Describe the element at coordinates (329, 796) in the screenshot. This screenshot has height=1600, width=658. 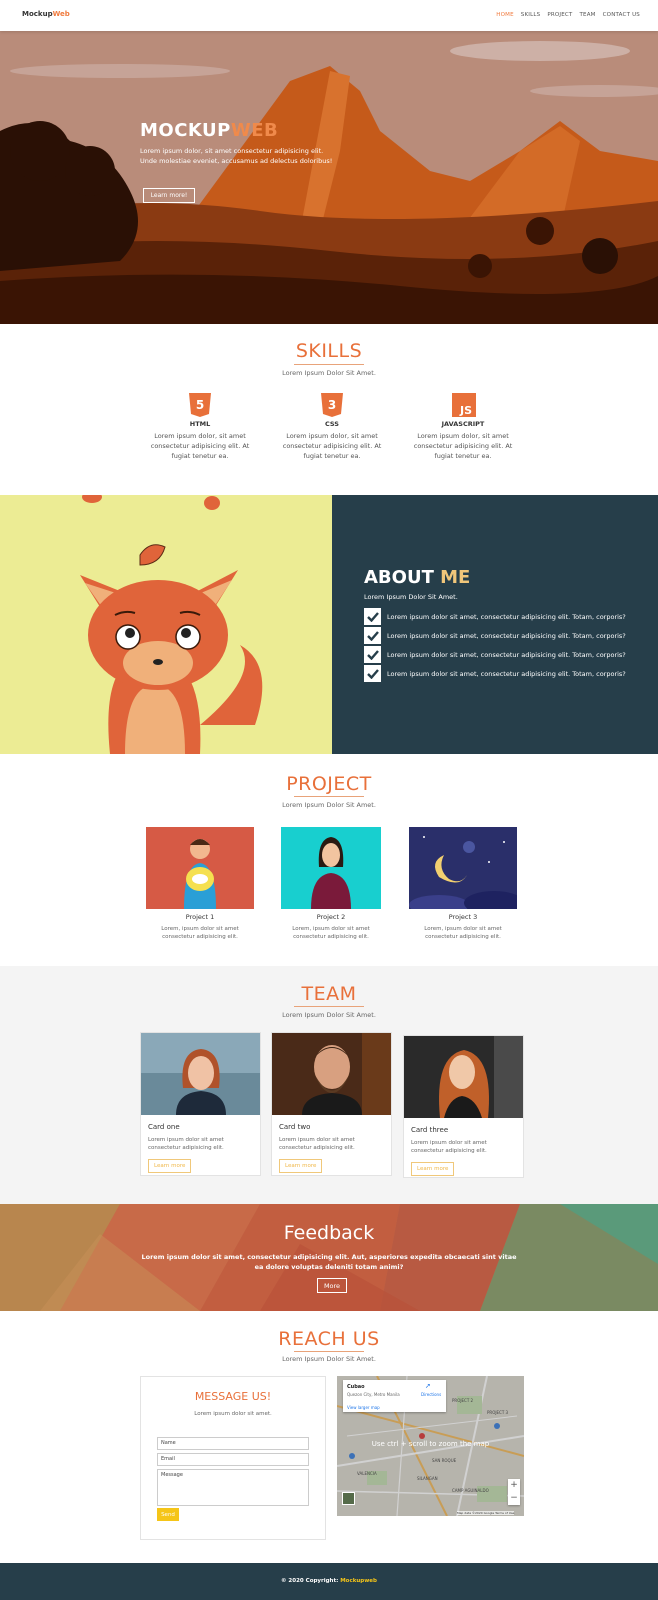
I see `project-divider` at that location.